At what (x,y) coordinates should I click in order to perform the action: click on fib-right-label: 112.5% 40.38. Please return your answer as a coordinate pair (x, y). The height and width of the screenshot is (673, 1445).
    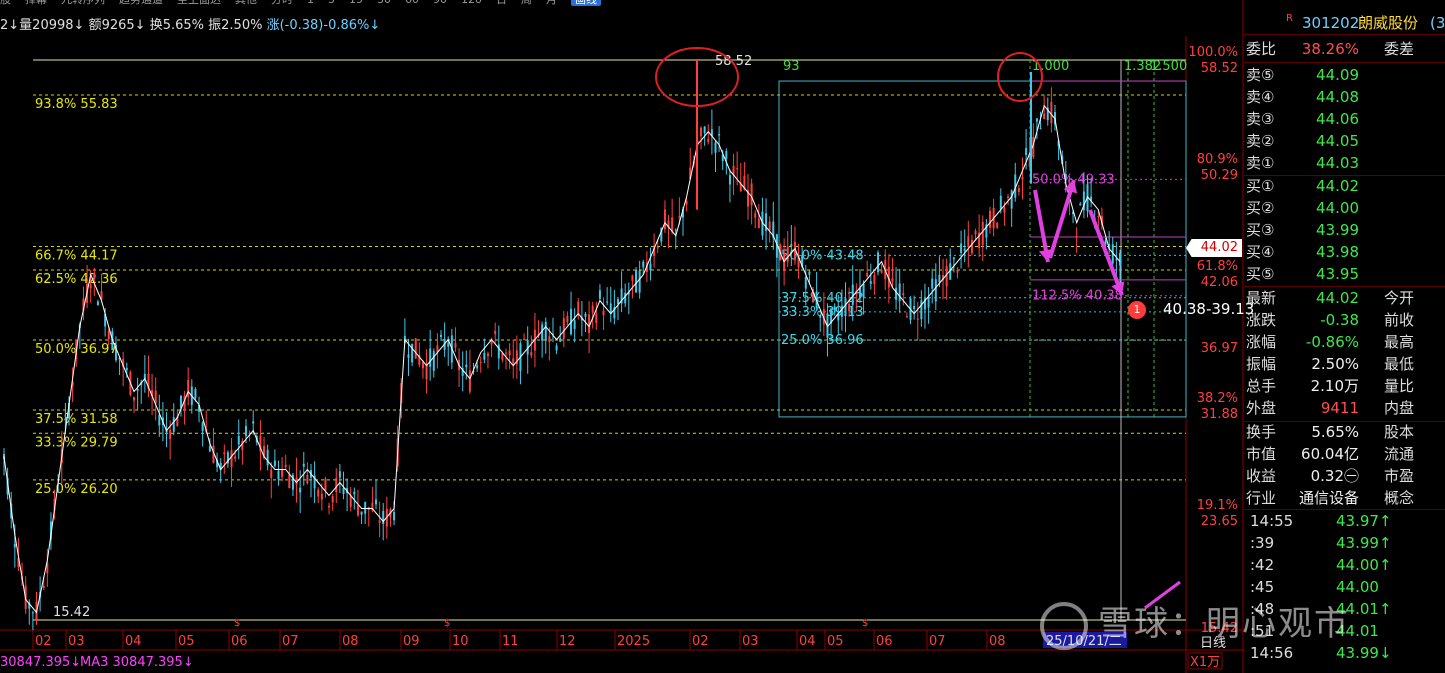
    Looking at the image, I should click on (1077, 296).